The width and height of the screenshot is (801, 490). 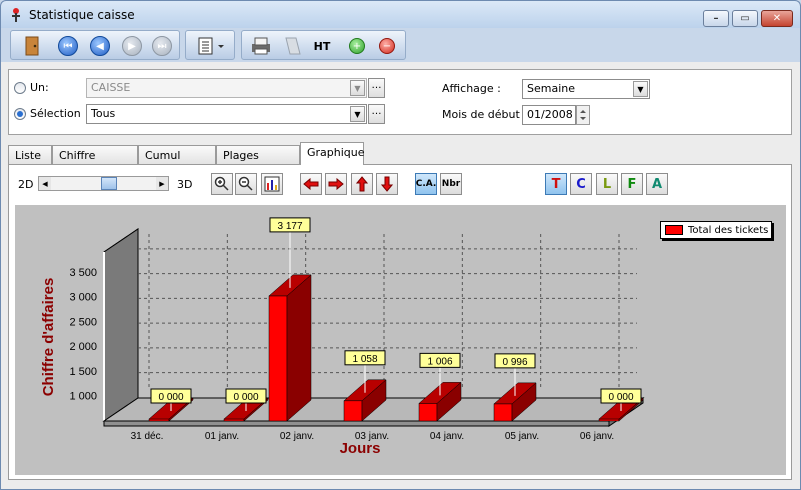 I want to click on mois-input: 01/2008, so click(x=549, y=115).